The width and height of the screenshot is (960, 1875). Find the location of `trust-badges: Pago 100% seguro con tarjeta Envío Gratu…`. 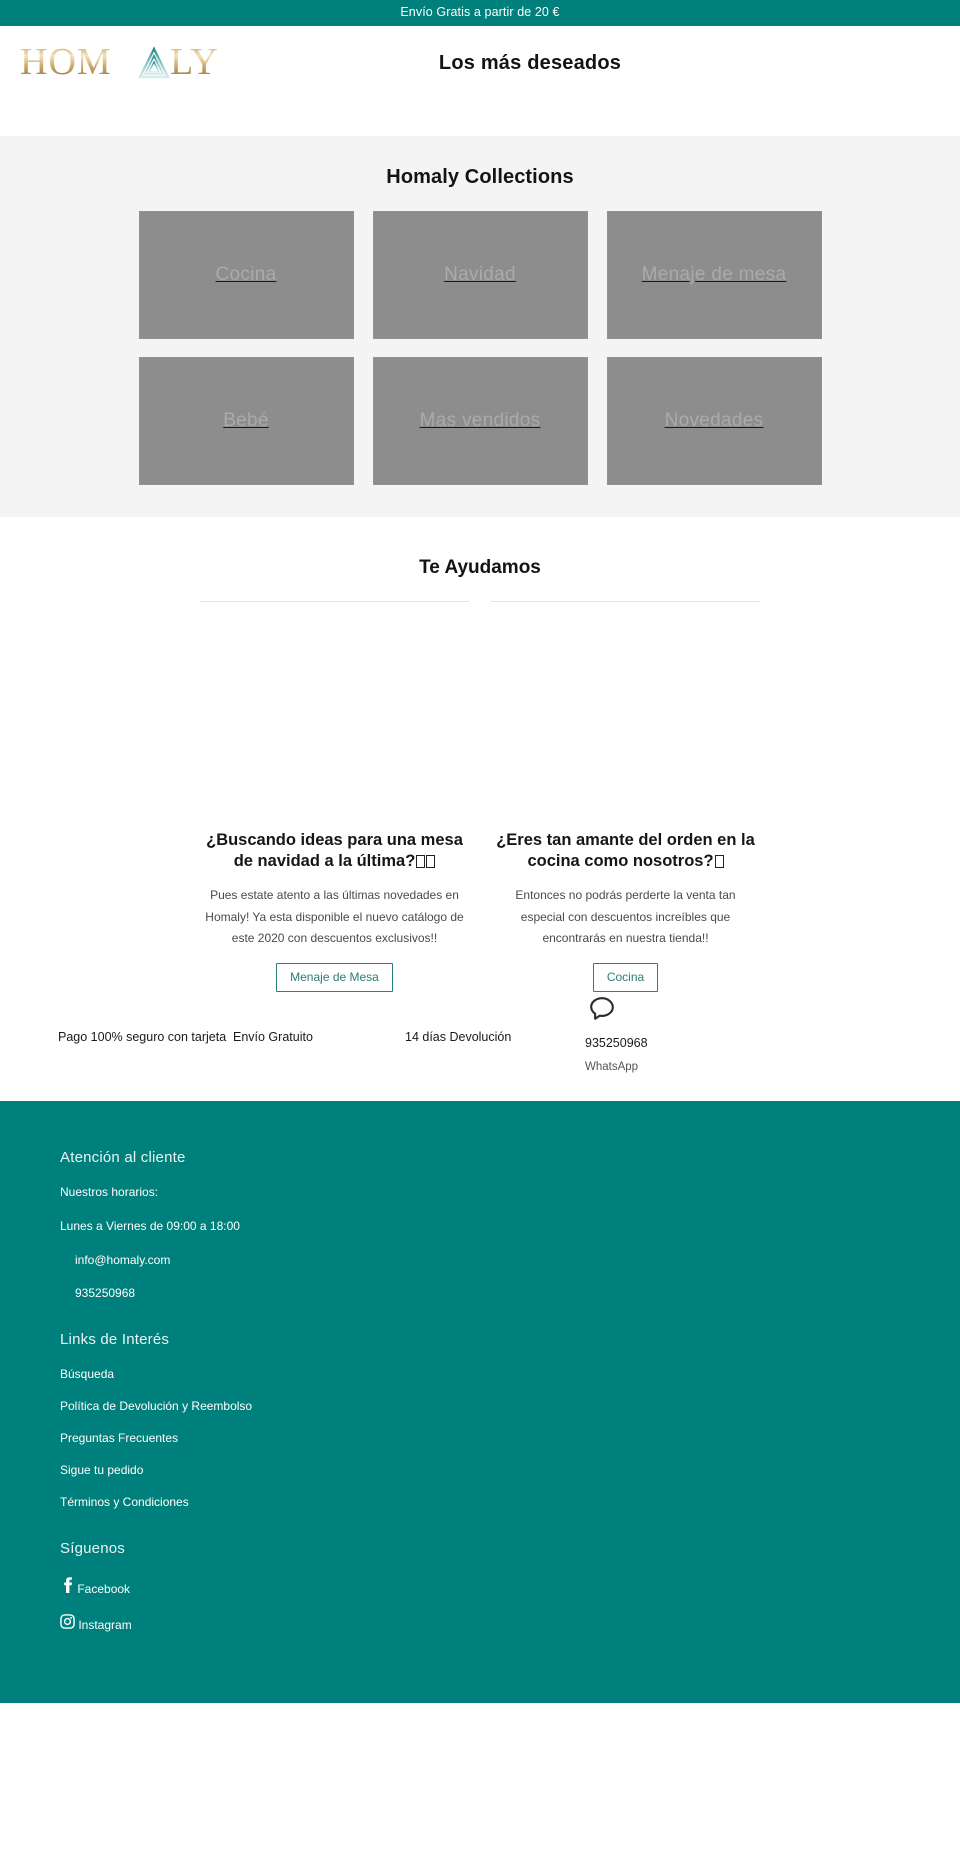

trust-badges: Pago 100% seguro con tarjeta Envío Gratu… is located at coordinates (480, 1047).